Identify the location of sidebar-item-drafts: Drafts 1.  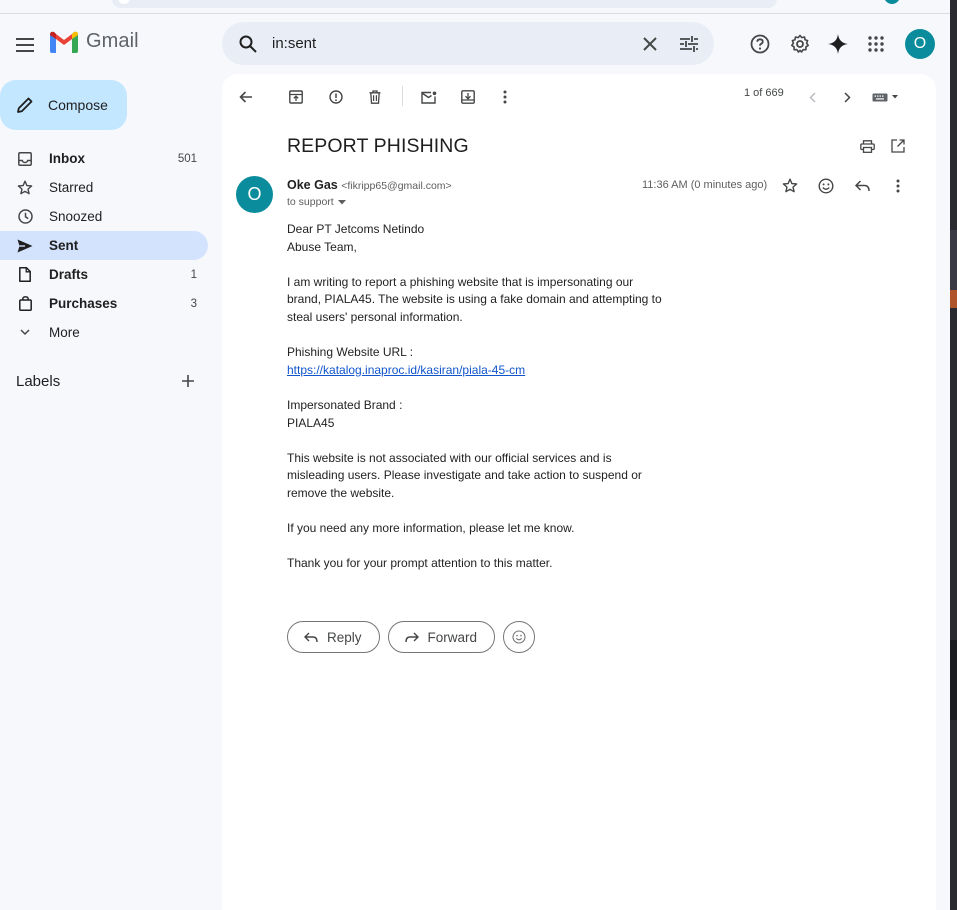
(104, 274).